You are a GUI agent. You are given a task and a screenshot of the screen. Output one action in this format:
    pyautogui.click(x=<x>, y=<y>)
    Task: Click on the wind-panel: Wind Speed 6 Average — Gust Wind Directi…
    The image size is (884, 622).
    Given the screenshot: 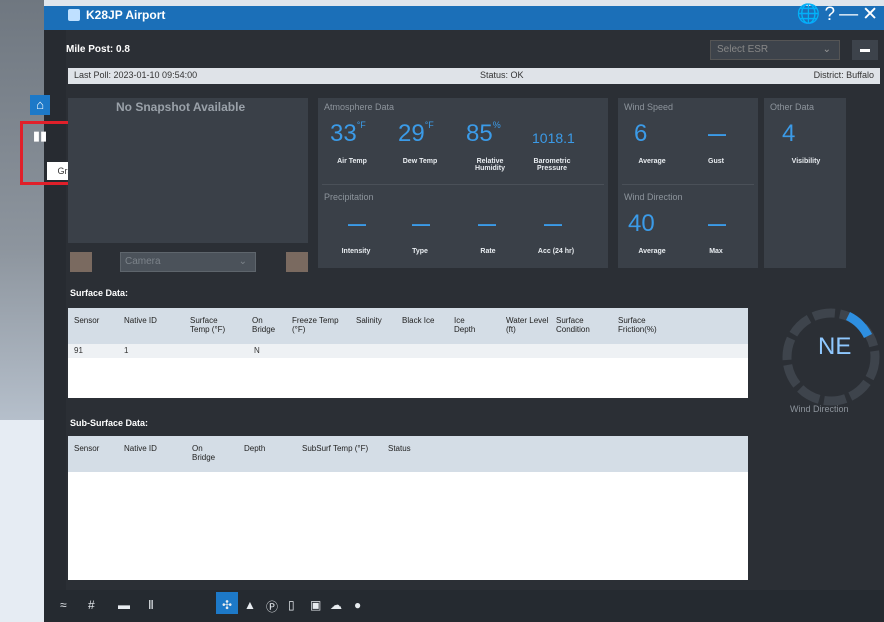 What is the action you would take?
    pyautogui.click(x=688, y=183)
    